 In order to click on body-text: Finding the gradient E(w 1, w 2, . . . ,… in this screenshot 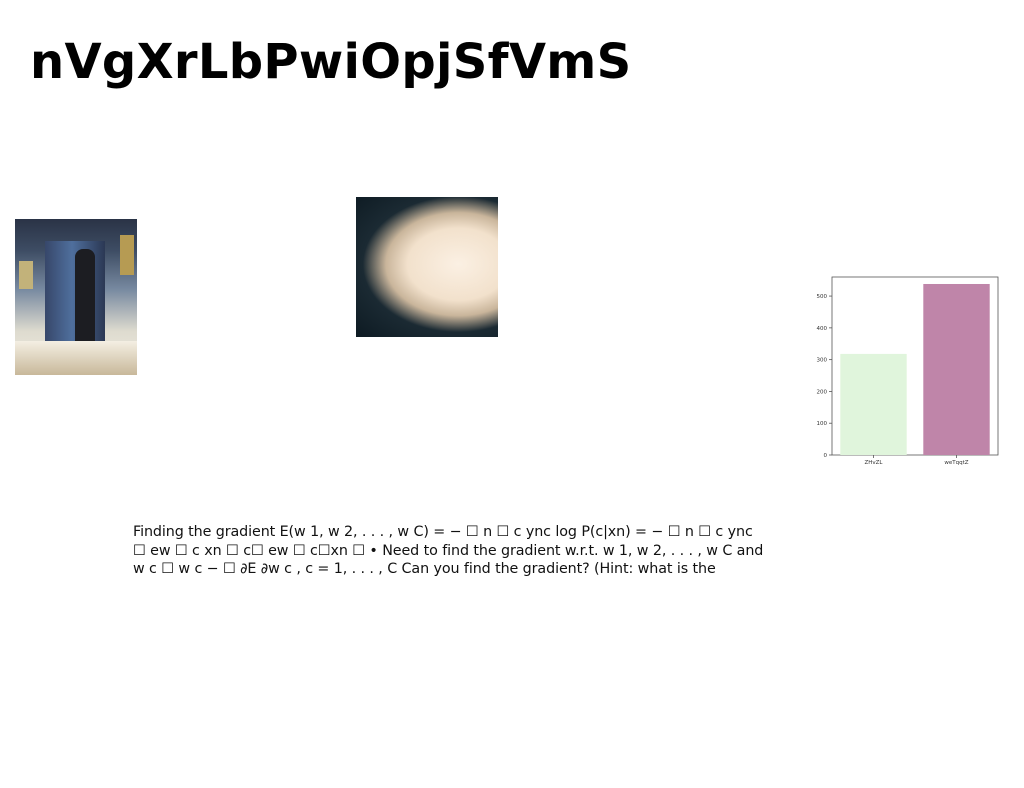, I will do `click(448, 551)`.